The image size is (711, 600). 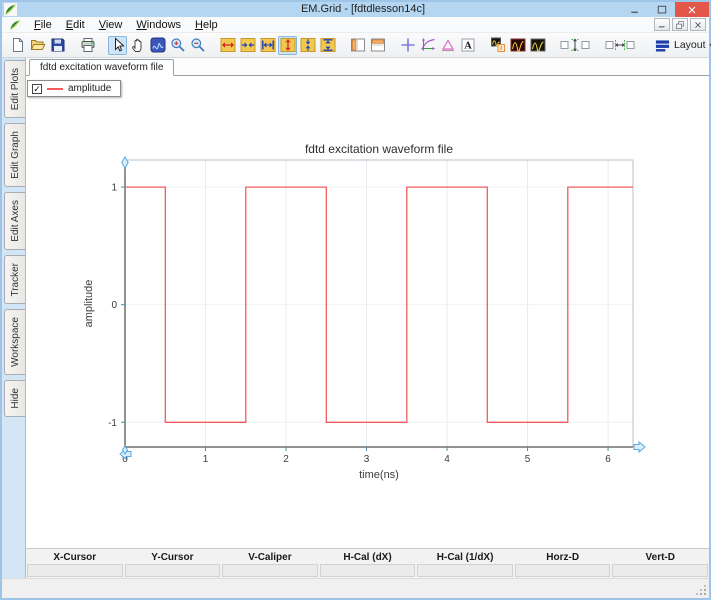 I want to click on plot-dark-yellow-icon, so click(x=537, y=45).